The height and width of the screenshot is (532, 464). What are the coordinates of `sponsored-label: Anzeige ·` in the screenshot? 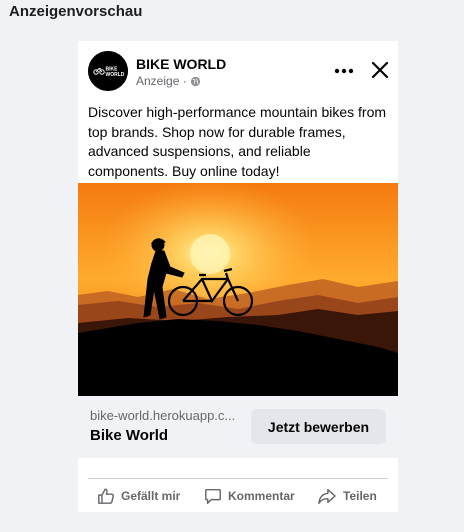 It's located at (161, 81).